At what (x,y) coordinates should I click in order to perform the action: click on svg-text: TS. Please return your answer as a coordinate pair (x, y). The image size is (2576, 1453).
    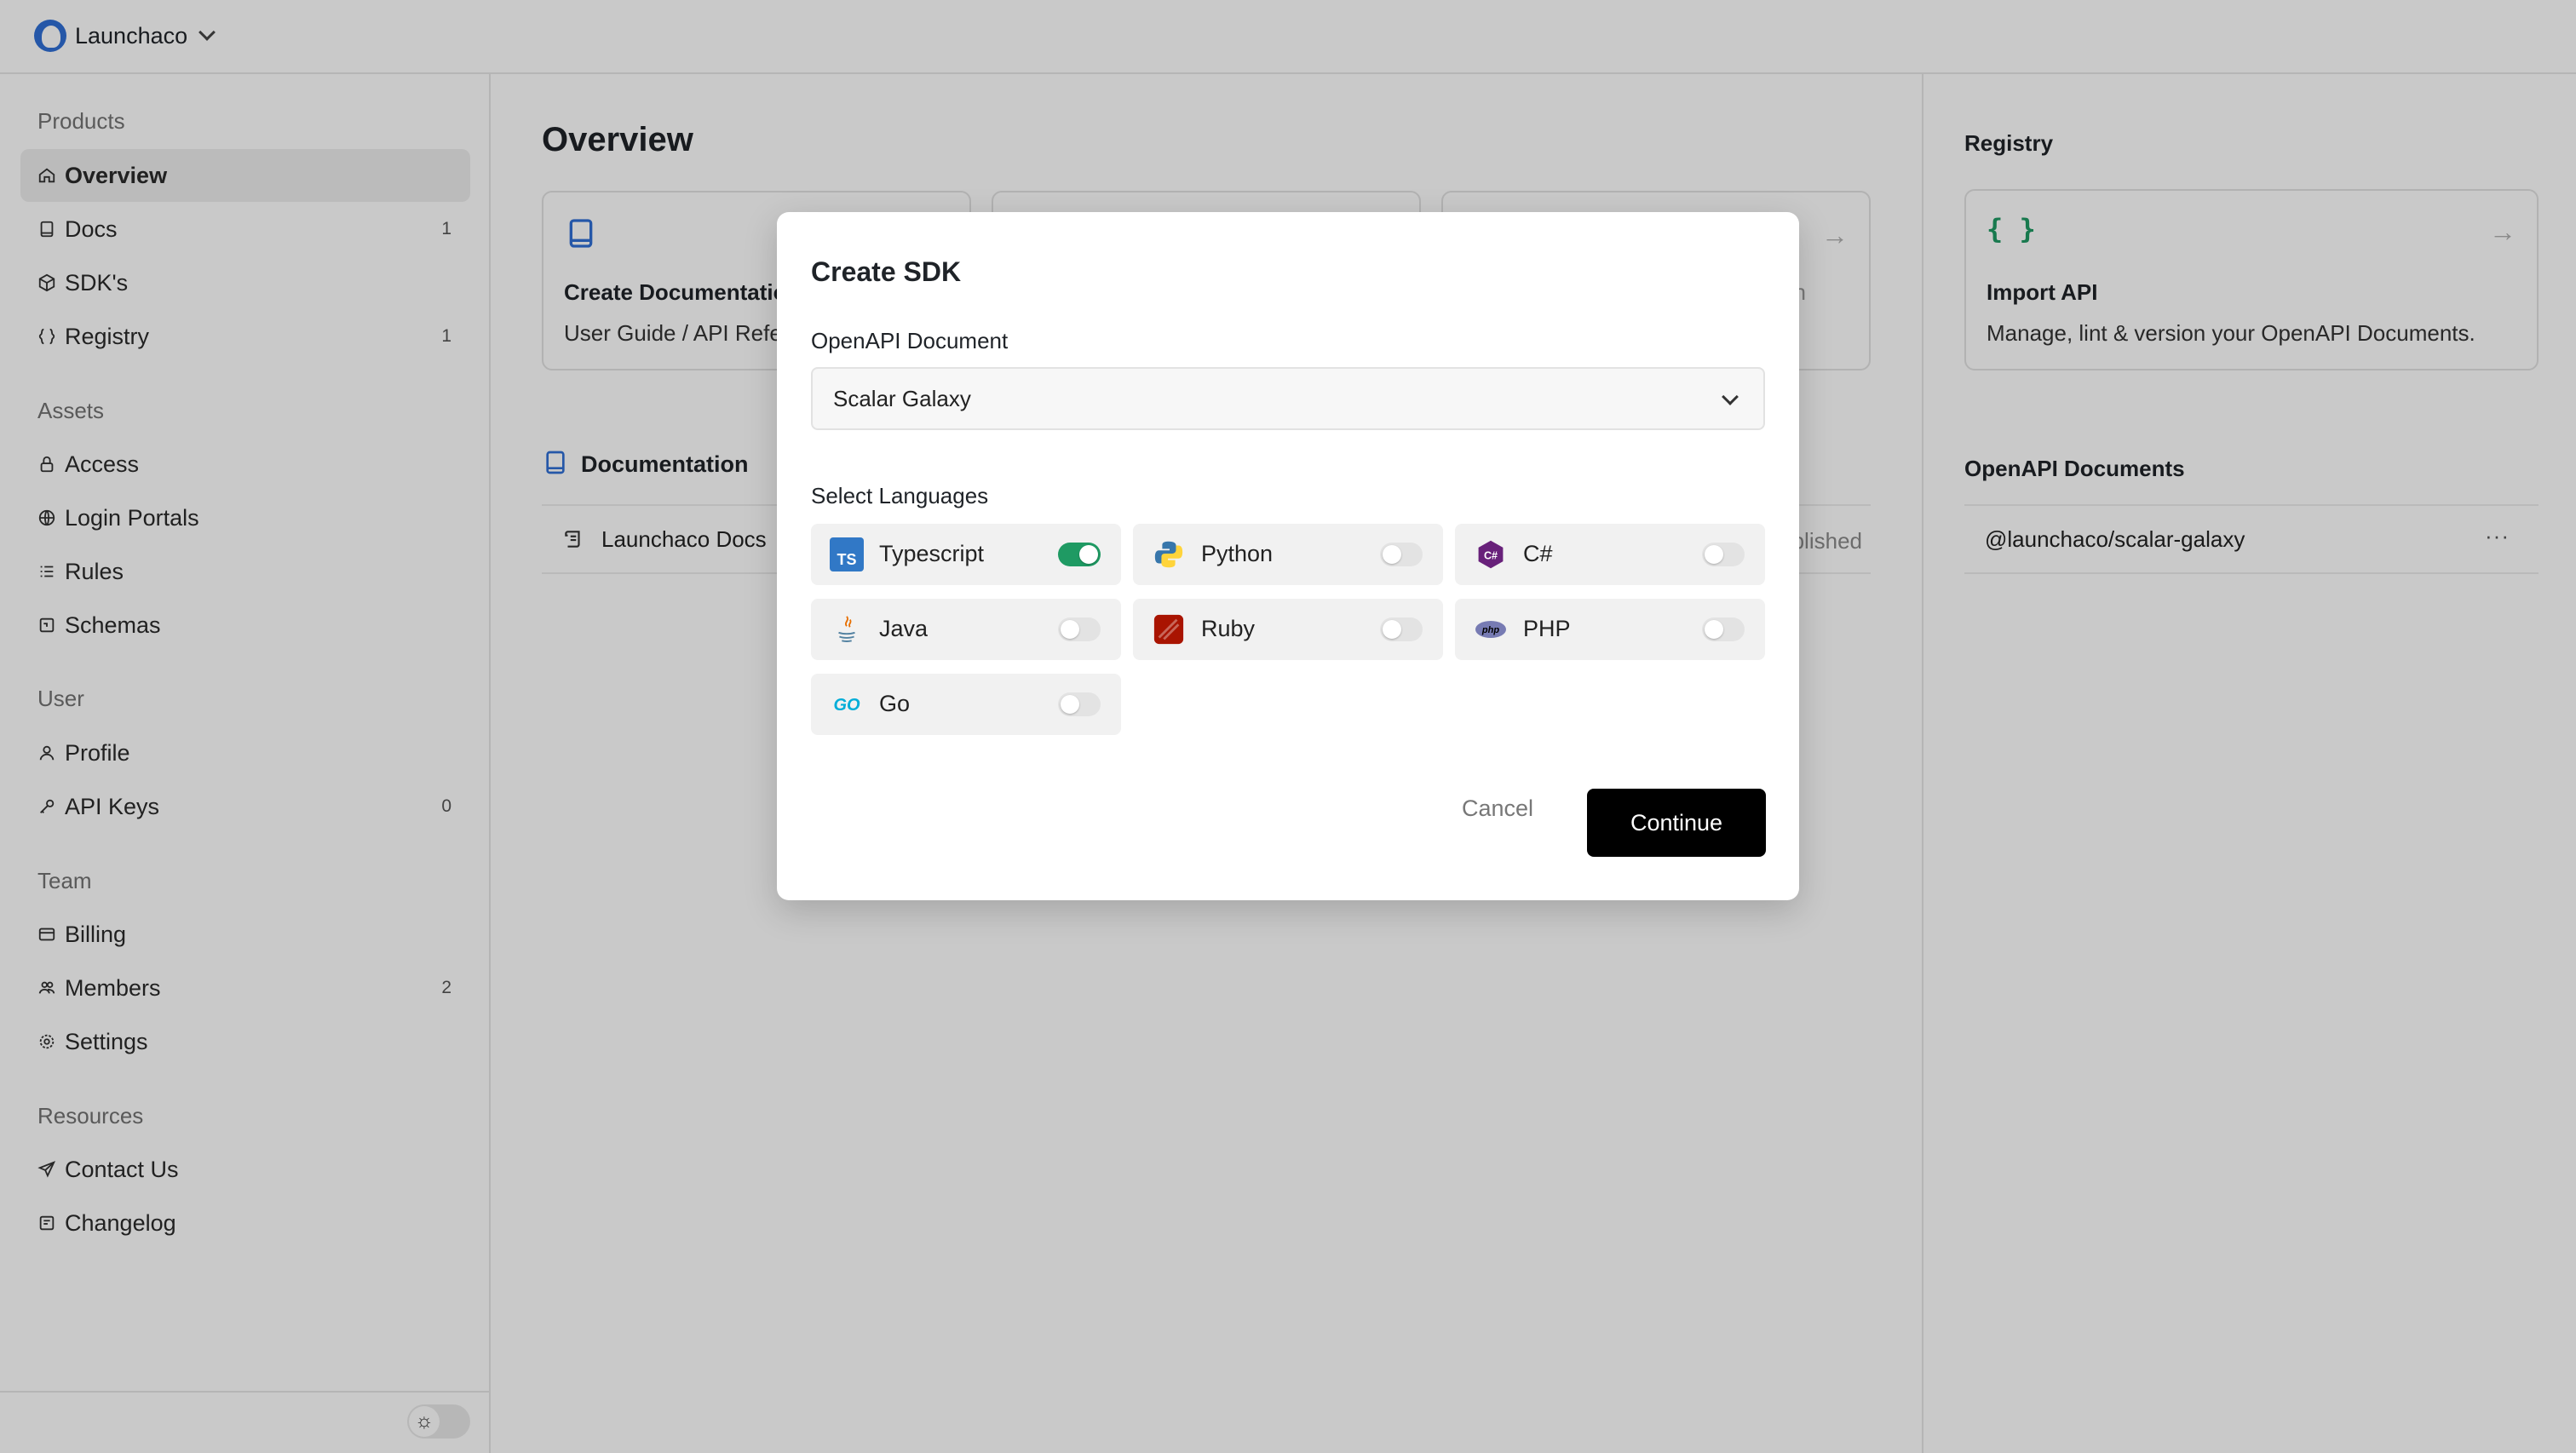
    Looking at the image, I should click on (846, 559).